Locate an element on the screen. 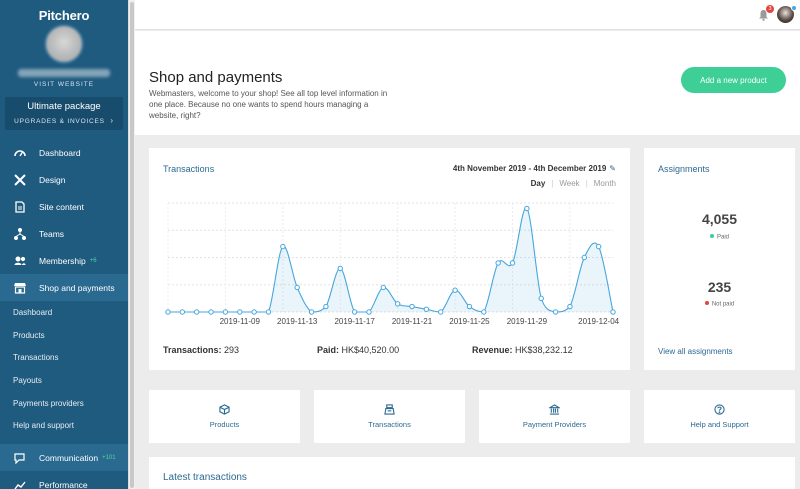 This screenshot has width=800, height=489. subnav-item-transactions: Transactions is located at coordinates (64, 357).